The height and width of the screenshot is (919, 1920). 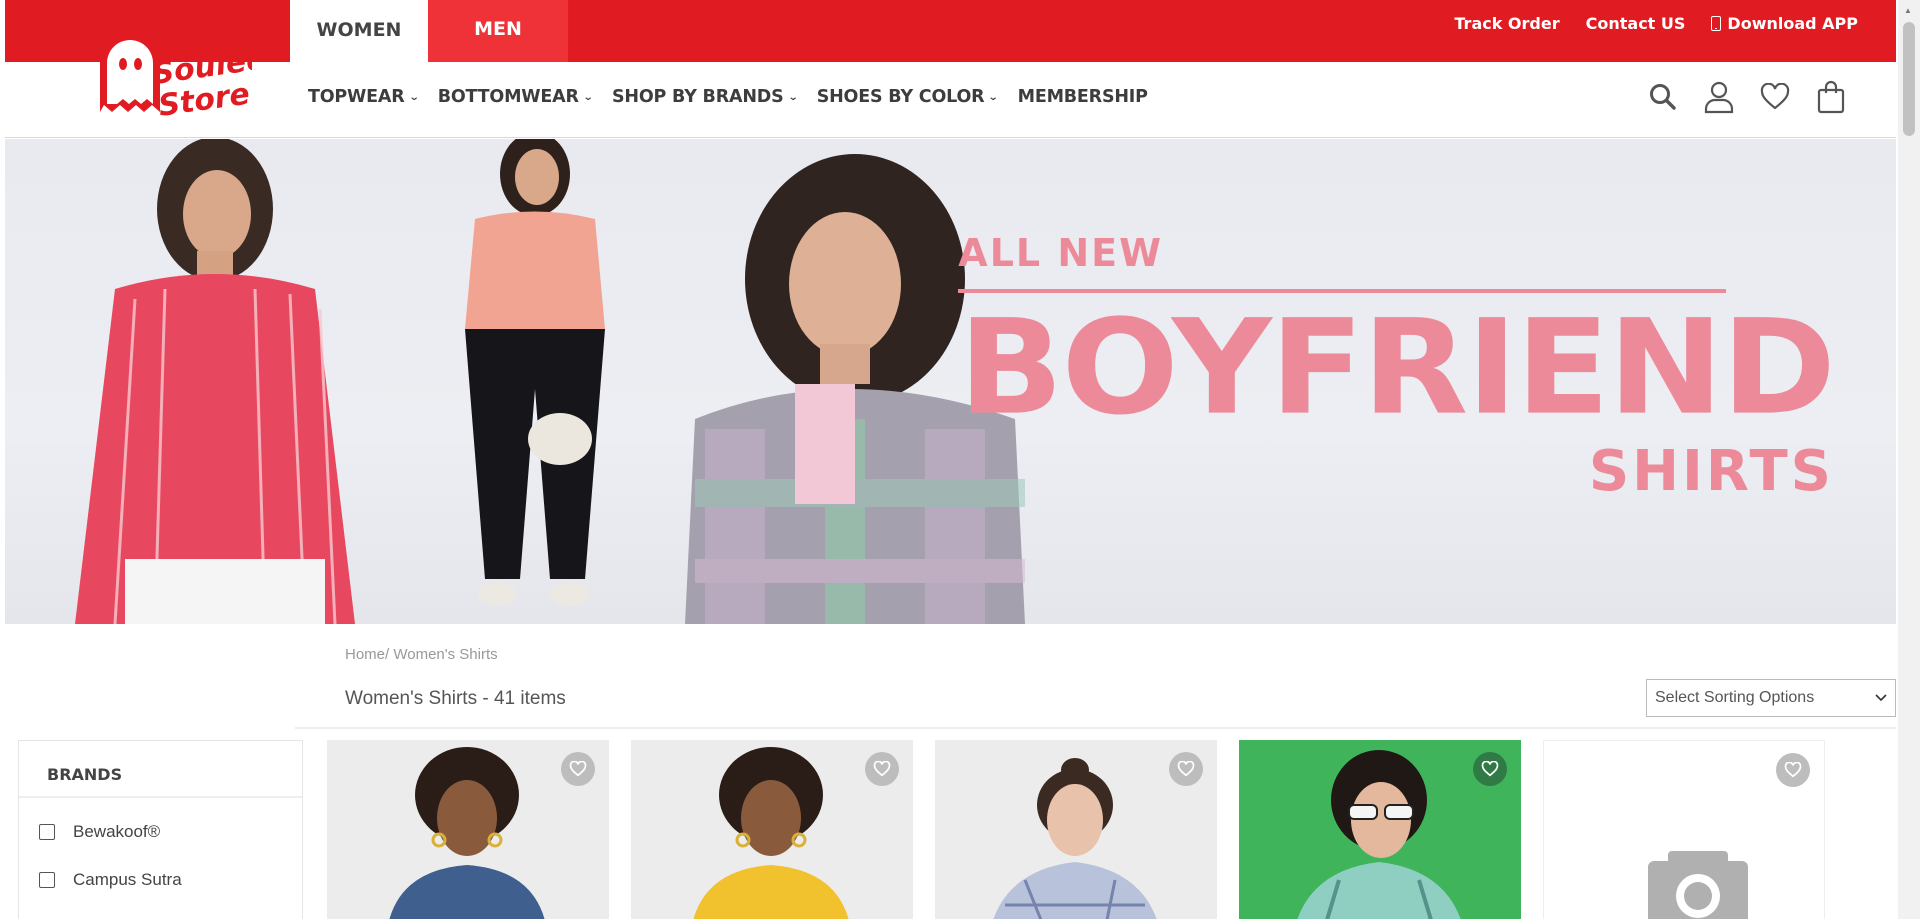 What do you see at coordinates (1636, 23) in the screenshot?
I see `contact-us-link: Contact US` at bounding box center [1636, 23].